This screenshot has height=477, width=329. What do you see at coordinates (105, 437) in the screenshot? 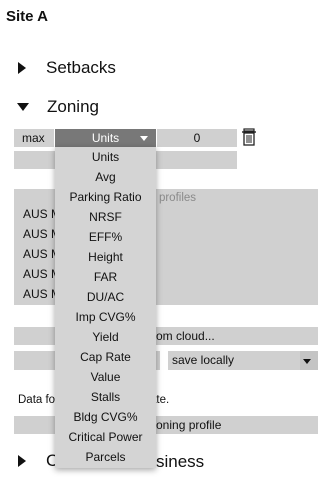
I see `units-option: Critical Power` at bounding box center [105, 437].